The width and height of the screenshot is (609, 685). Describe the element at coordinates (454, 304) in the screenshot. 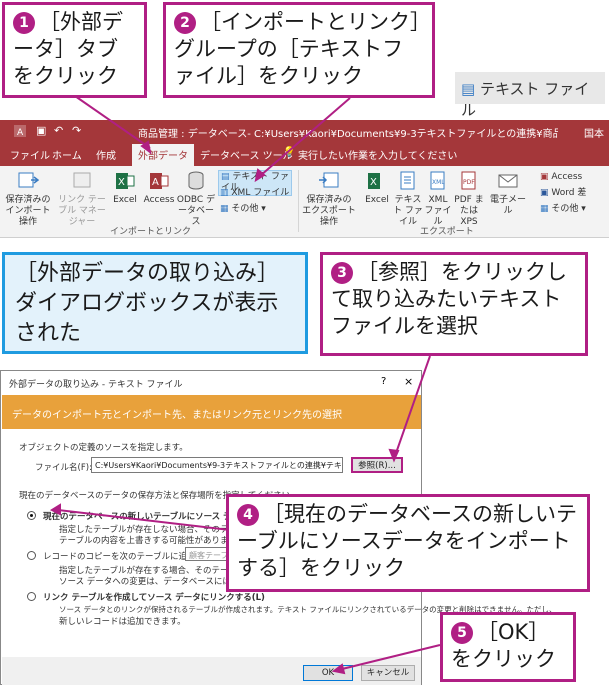

I see `callout-step-3: 3 ［参照］をクリックして取り込みたいテキストファイルを選択` at that location.